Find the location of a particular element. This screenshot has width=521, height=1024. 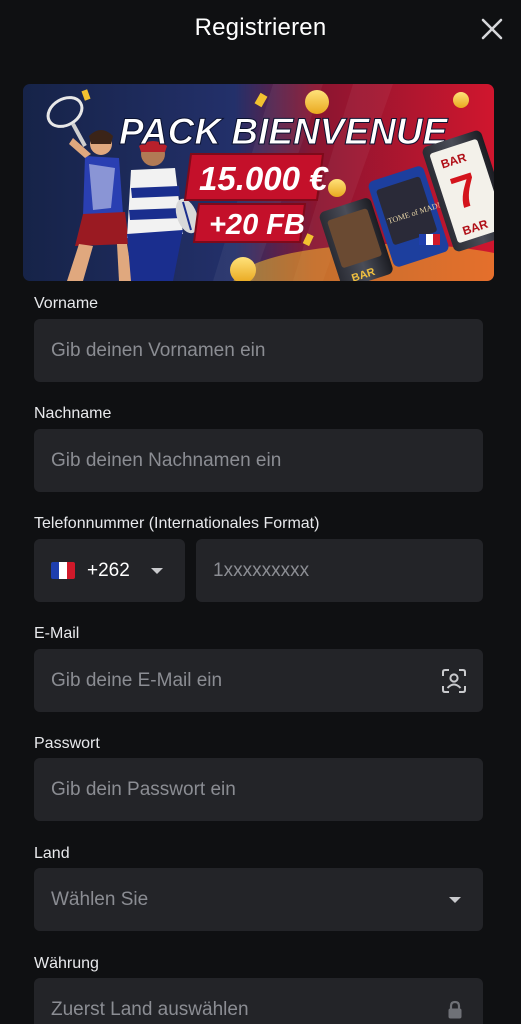

close-button is located at coordinates (492, 29).